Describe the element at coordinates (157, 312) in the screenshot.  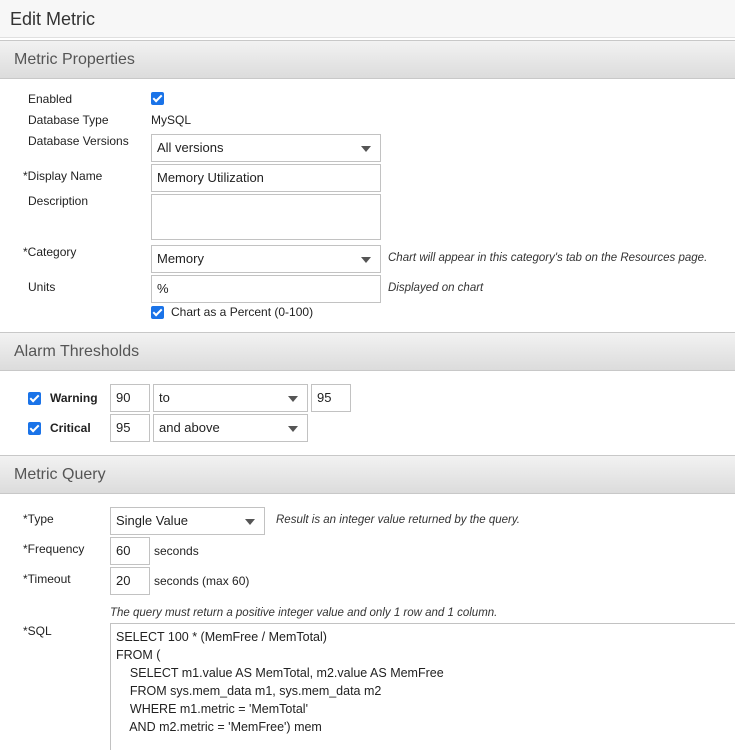
I see `chart-as-percent-checkbox` at that location.